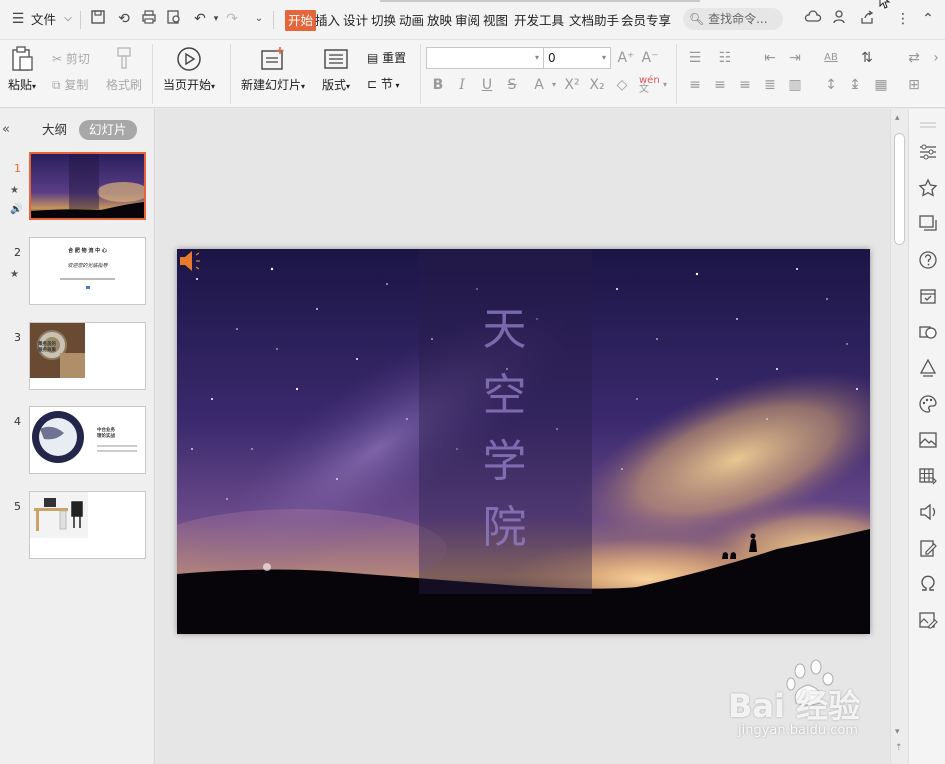 The width and height of the screenshot is (945, 764). I want to click on tab-slideshow: 放映, so click(439, 20).